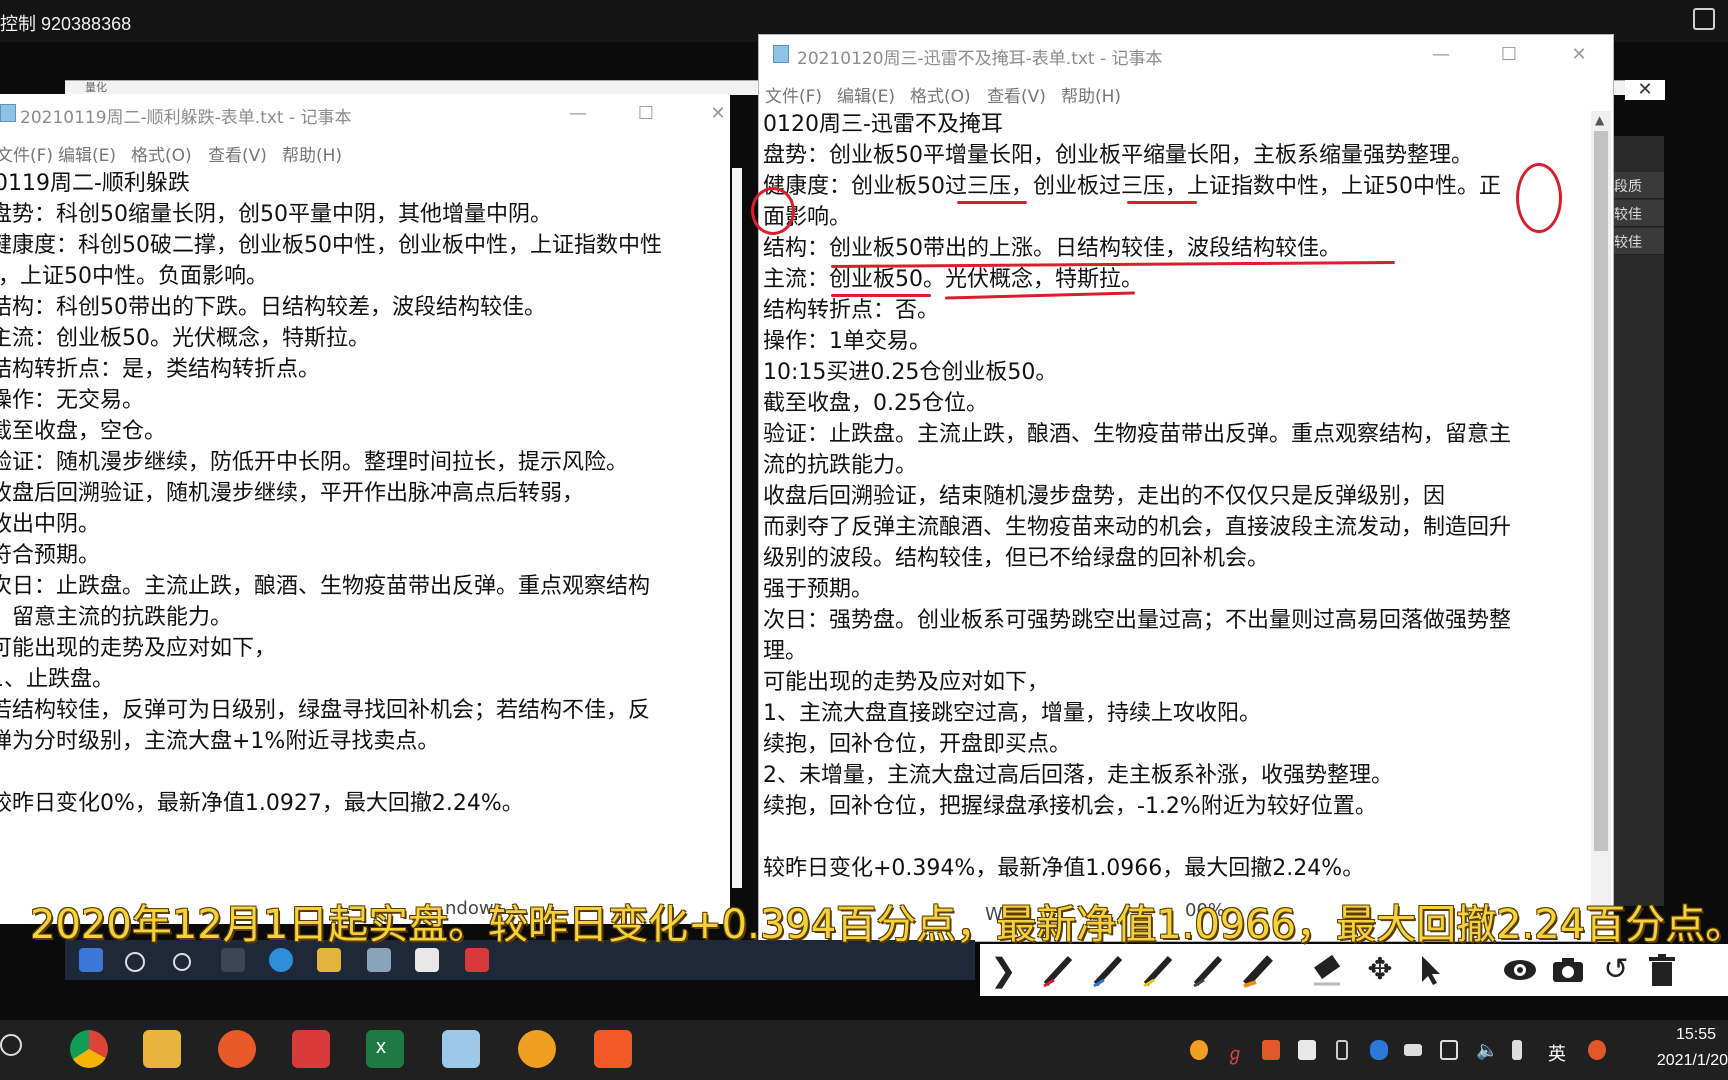 The image size is (1728, 1080). What do you see at coordinates (875, 403) in the screenshot?
I see `text-line: 截至收盘，0.25仓位。` at bounding box center [875, 403].